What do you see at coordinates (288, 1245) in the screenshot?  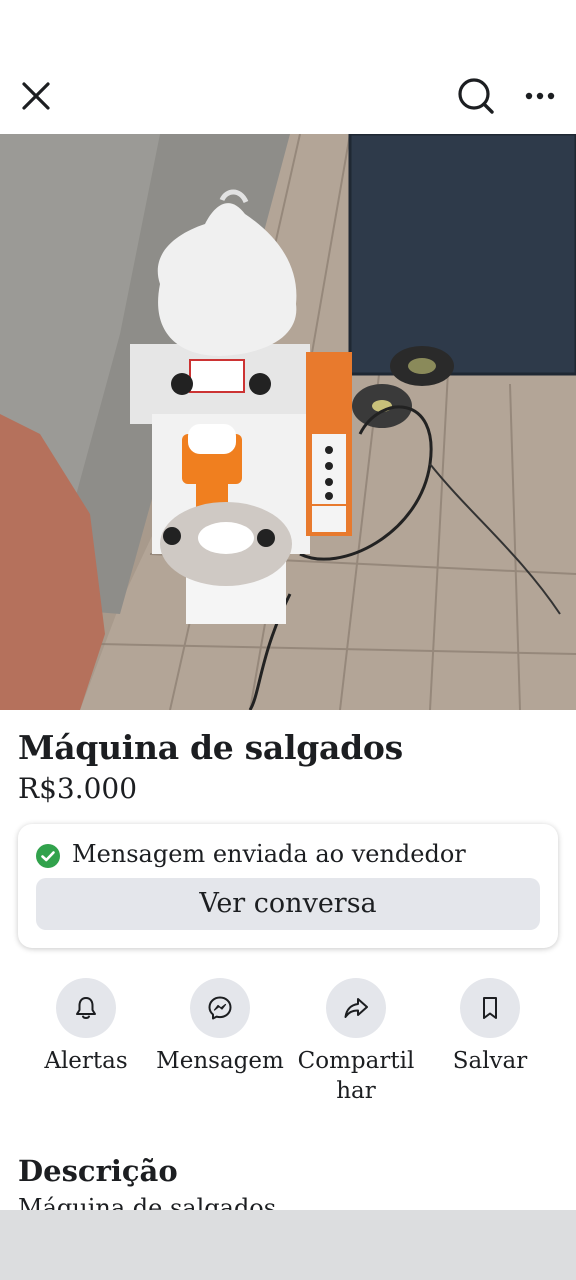 I see `bottom-overlay-bar` at bounding box center [288, 1245].